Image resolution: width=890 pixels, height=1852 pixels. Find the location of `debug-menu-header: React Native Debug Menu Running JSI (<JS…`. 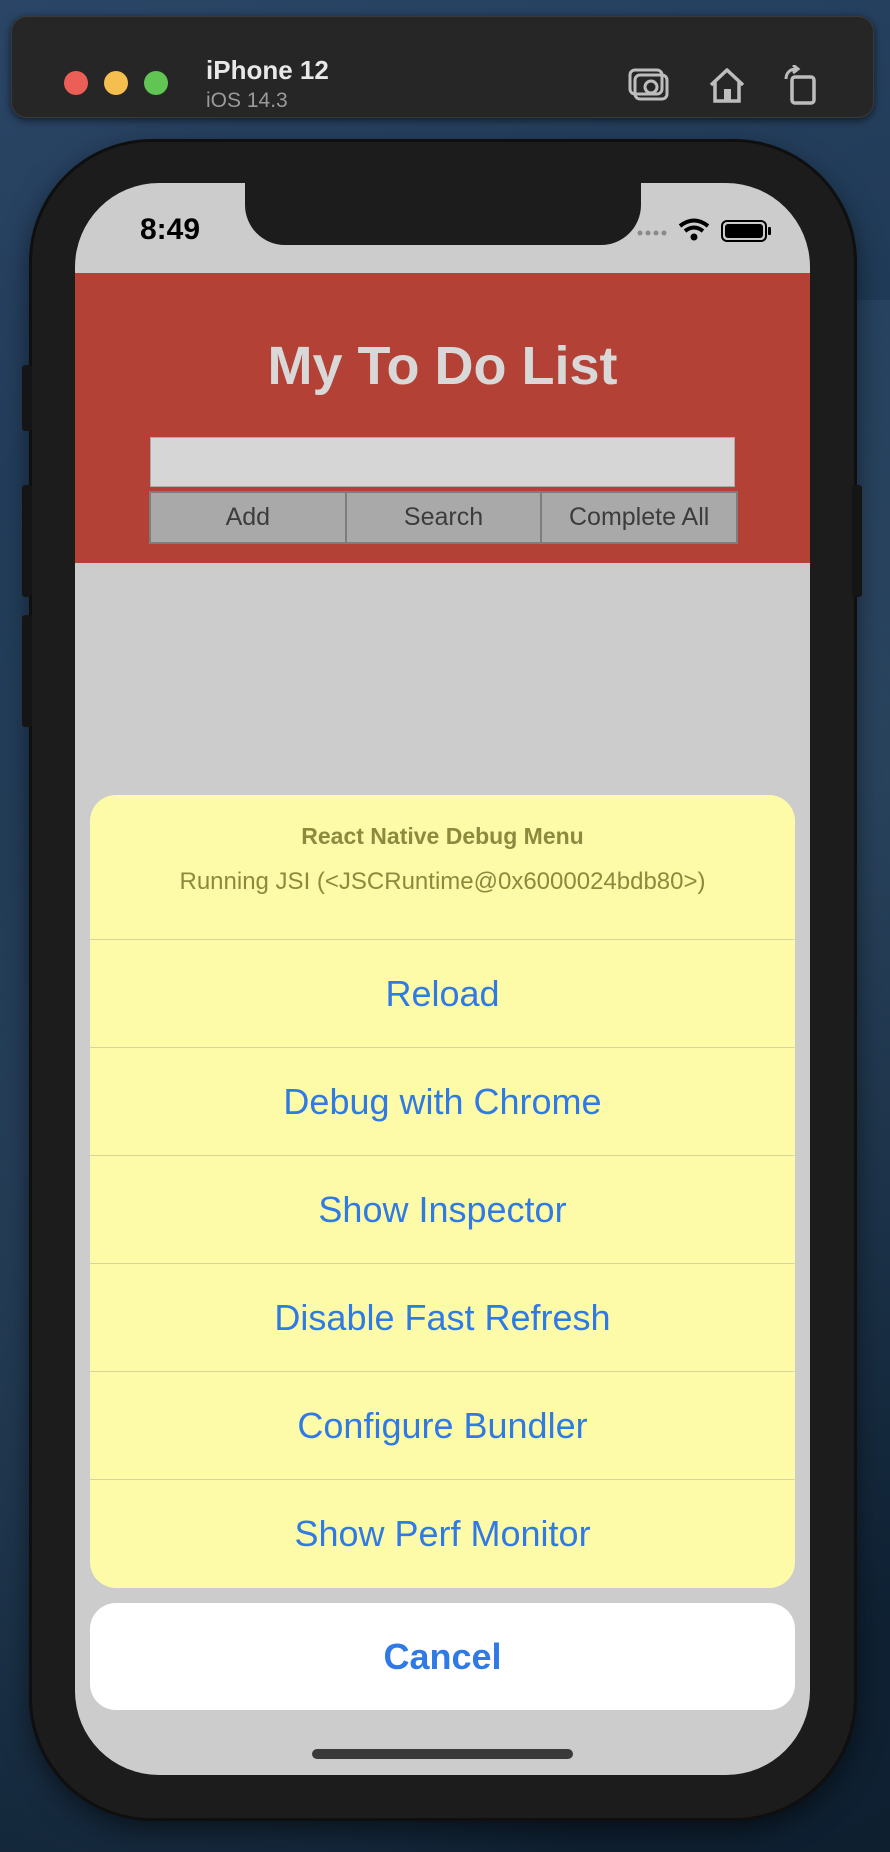

debug-menu-header: React Native Debug Menu Running JSI (<JS… is located at coordinates (442, 867).